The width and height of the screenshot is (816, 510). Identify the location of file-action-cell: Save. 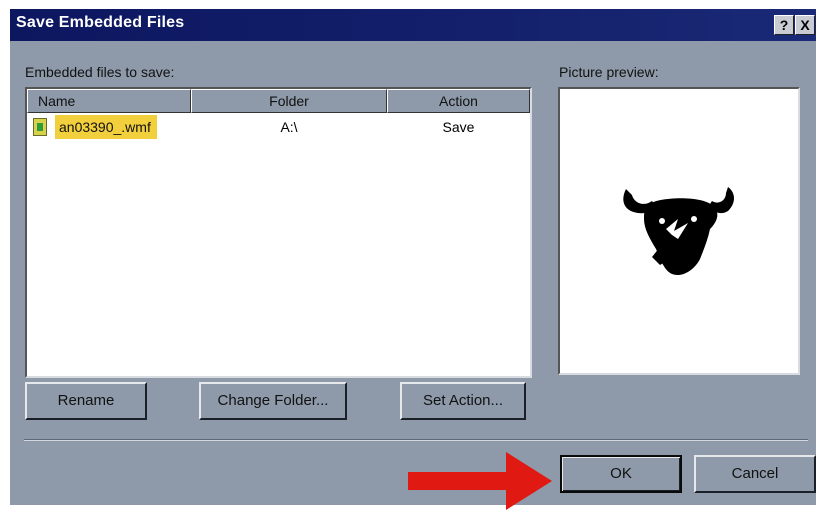
(458, 127).